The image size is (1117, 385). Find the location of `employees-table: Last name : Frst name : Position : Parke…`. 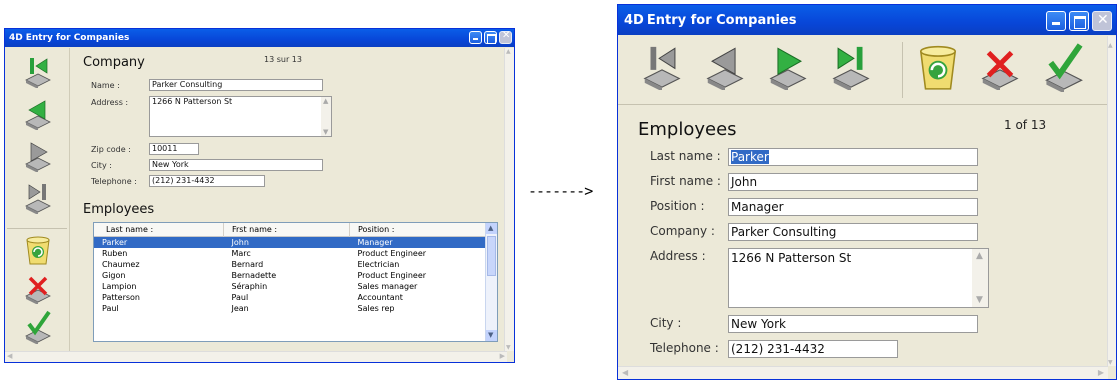

employees-table: Last name : Frst name : Position : Parke… is located at coordinates (290, 268).